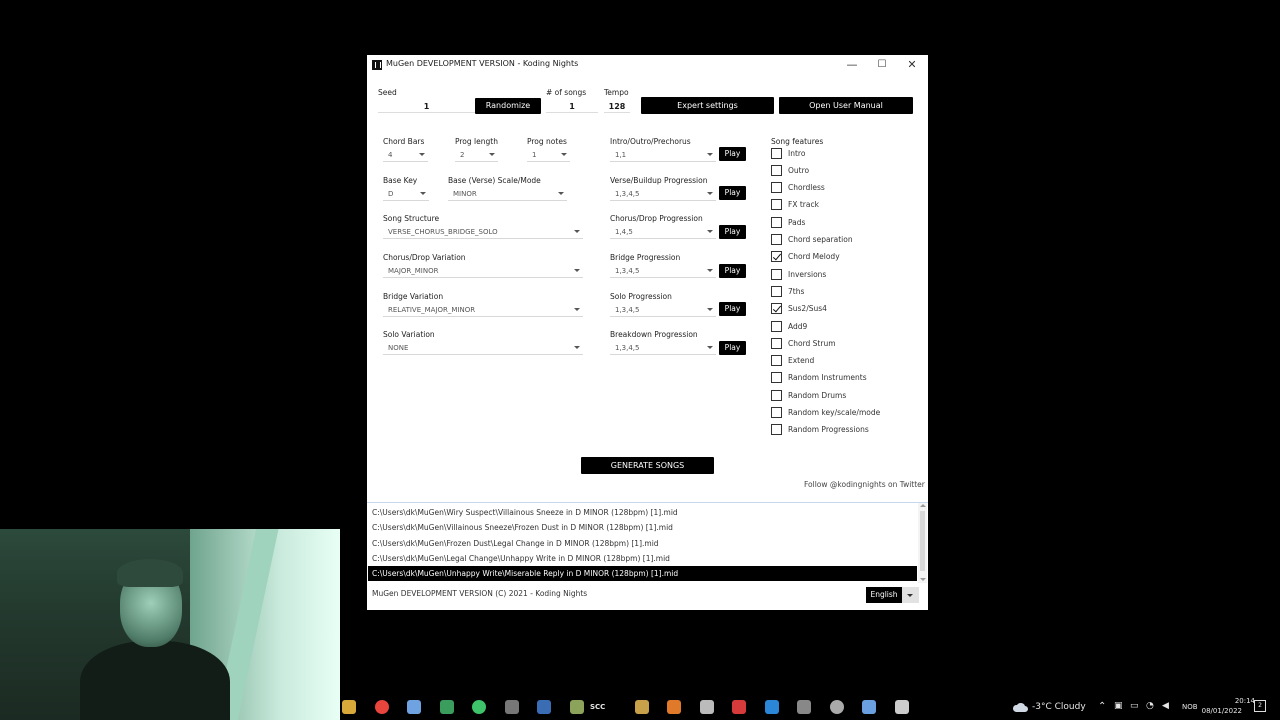 Image resolution: width=1280 pixels, height=720 pixels. I want to click on folder-icon, so click(349, 707).